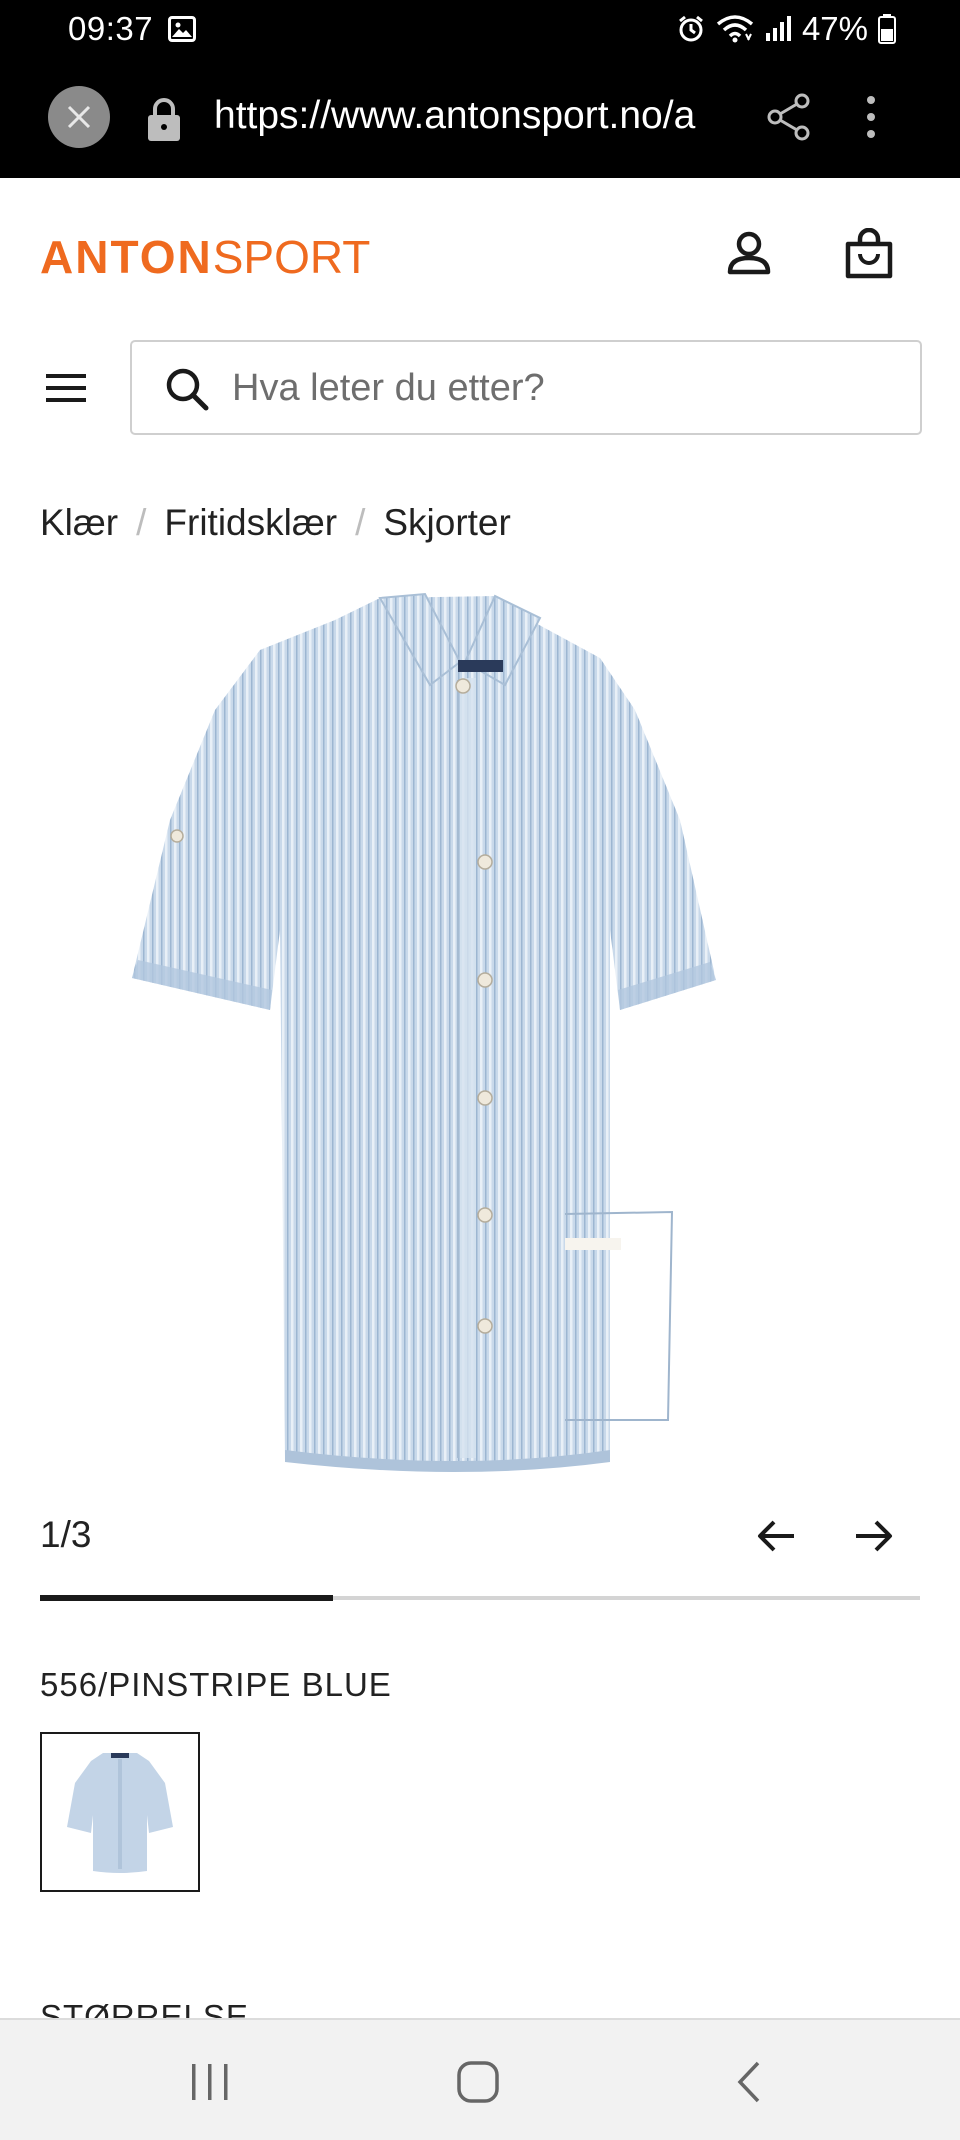 The width and height of the screenshot is (960, 2140). Describe the element at coordinates (79, 523) in the screenshot. I see `breadcrumb-link-klaer: Klær` at that location.